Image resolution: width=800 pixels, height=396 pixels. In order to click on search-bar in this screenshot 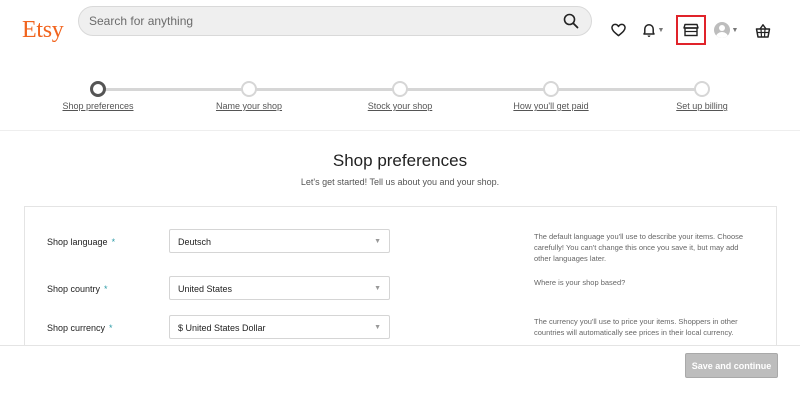, I will do `click(335, 21)`.